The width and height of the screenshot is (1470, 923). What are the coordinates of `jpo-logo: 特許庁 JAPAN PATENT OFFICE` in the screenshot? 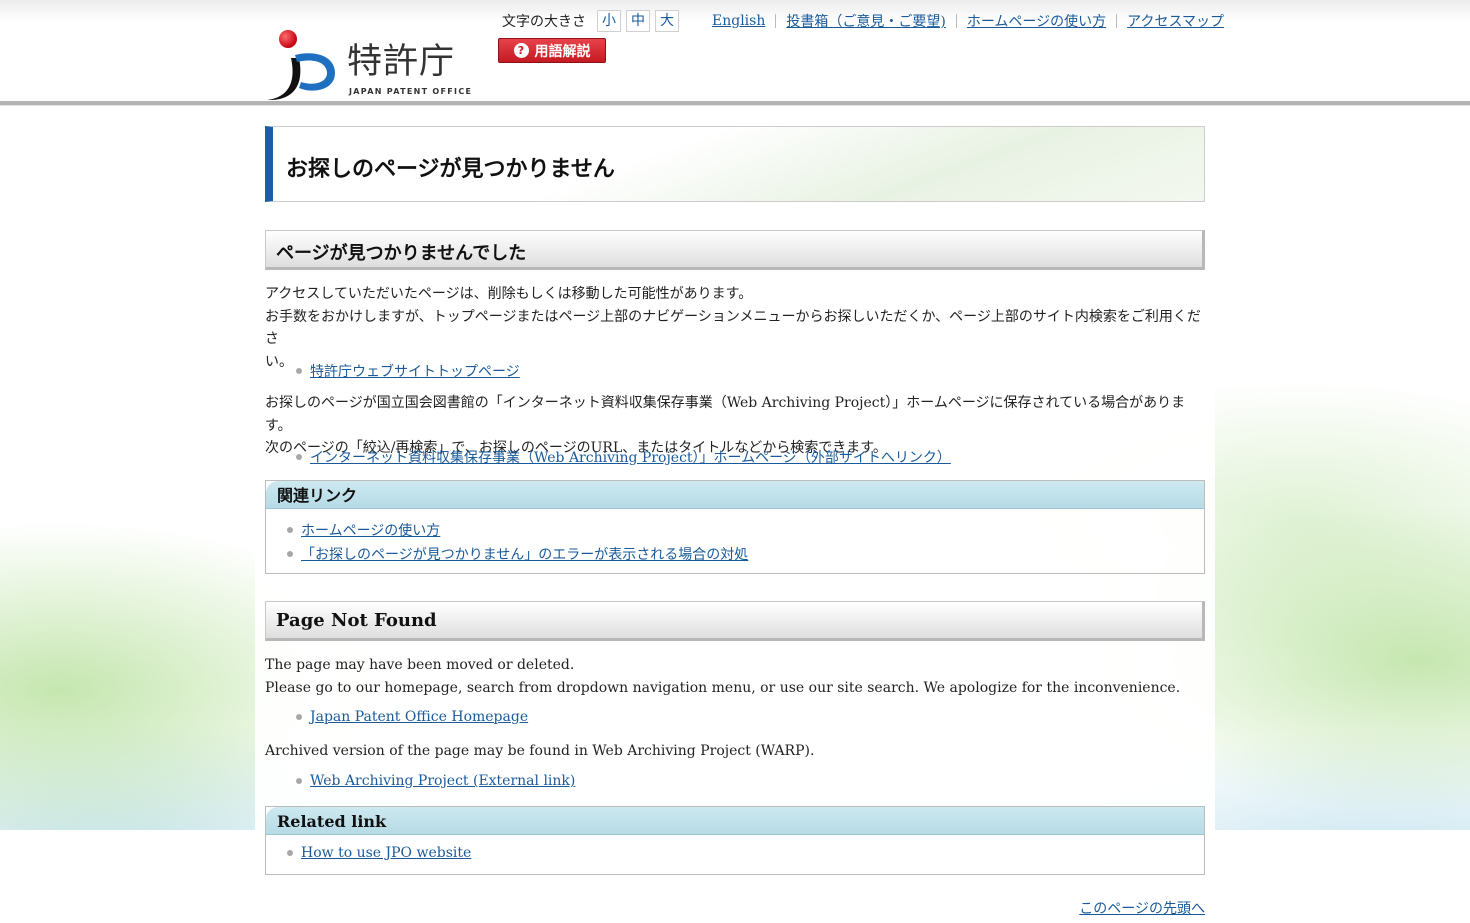 It's located at (365, 65).